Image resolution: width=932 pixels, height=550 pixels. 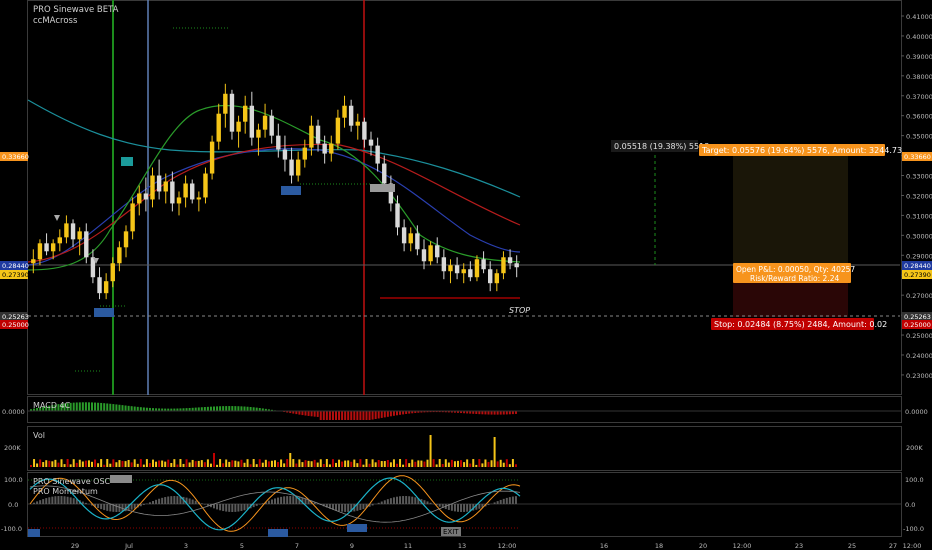 What do you see at coordinates (919, 376) in the screenshot?
I see `price-tick-label: 0.23000` at bounding box center [919, 376].